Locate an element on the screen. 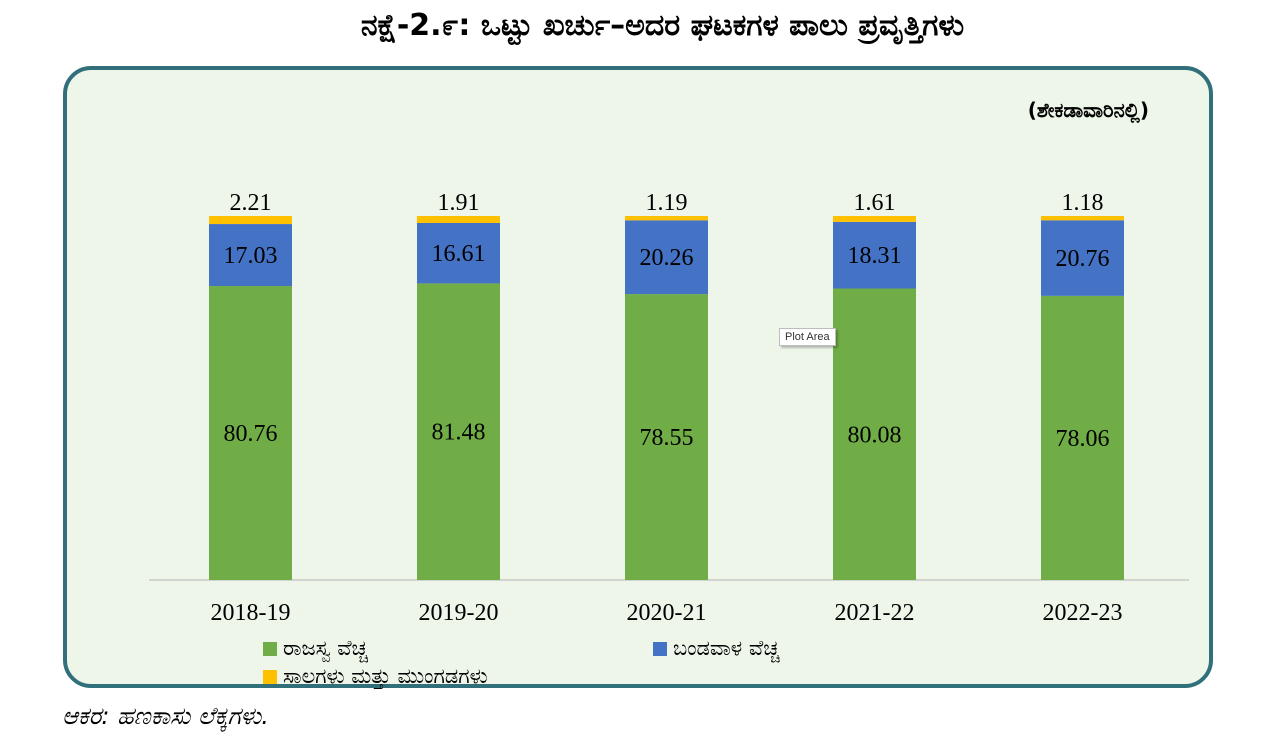 This screenshot has height=740, width=1285. data-label-loans-2020-21: 1.19 is located at coordinates (667, 203).